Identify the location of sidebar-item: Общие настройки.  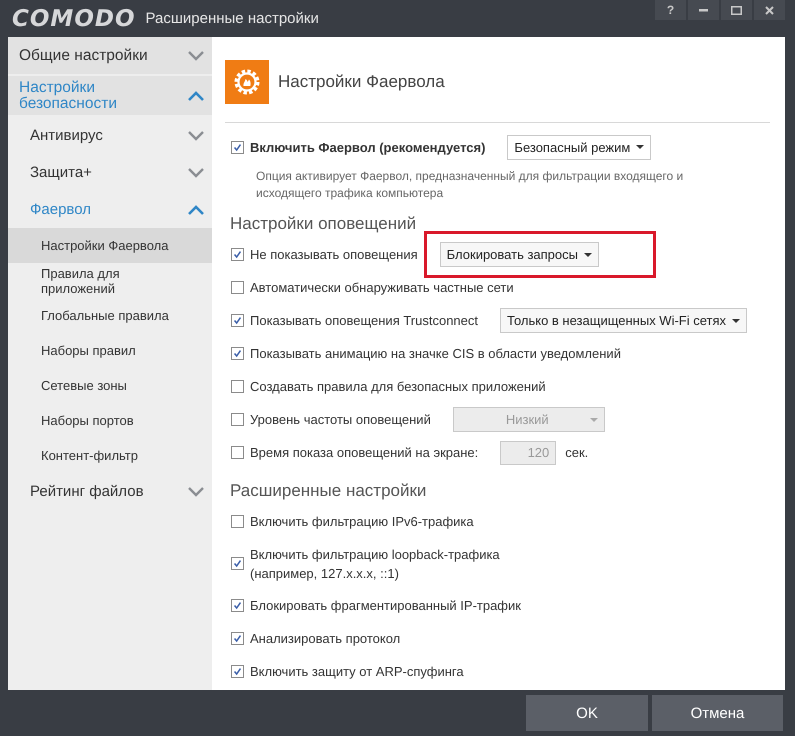
(110, 55).